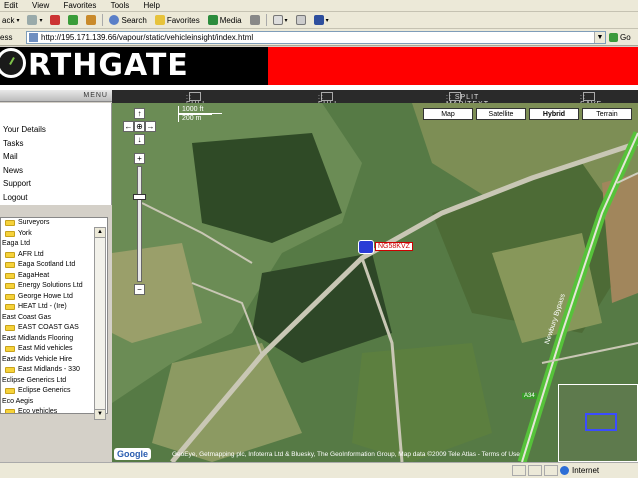 The width and height of the screenshot is (638, 478). What do you see at coordinates (319, 66) in the screenshot?
I see `site-header: RTHGATE` at bounding box center [319, 66].